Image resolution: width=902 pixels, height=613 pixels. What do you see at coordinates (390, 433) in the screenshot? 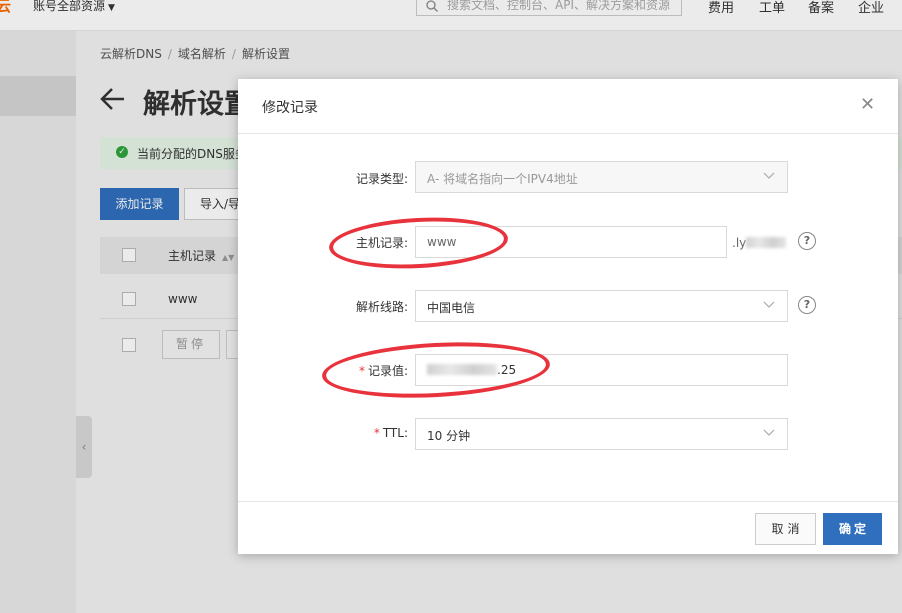
I see `ttl-label: * TTL:` at bounding box center [390, 433].